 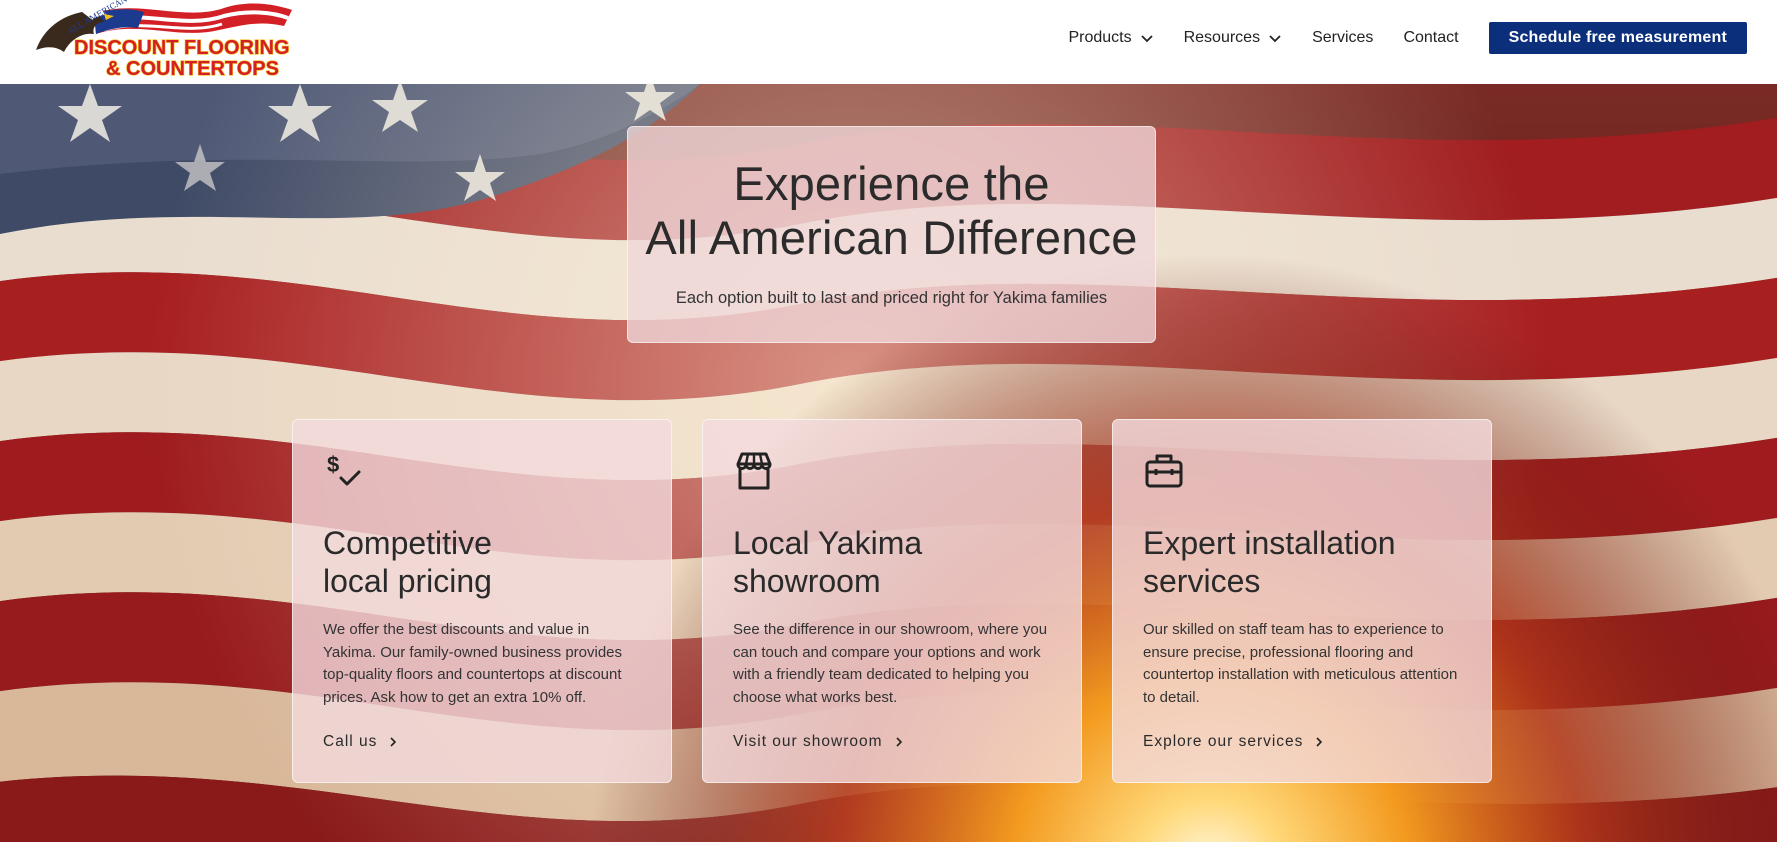 I want to click on card-title: Local Yakima showroom, so click(x=828, y=562).